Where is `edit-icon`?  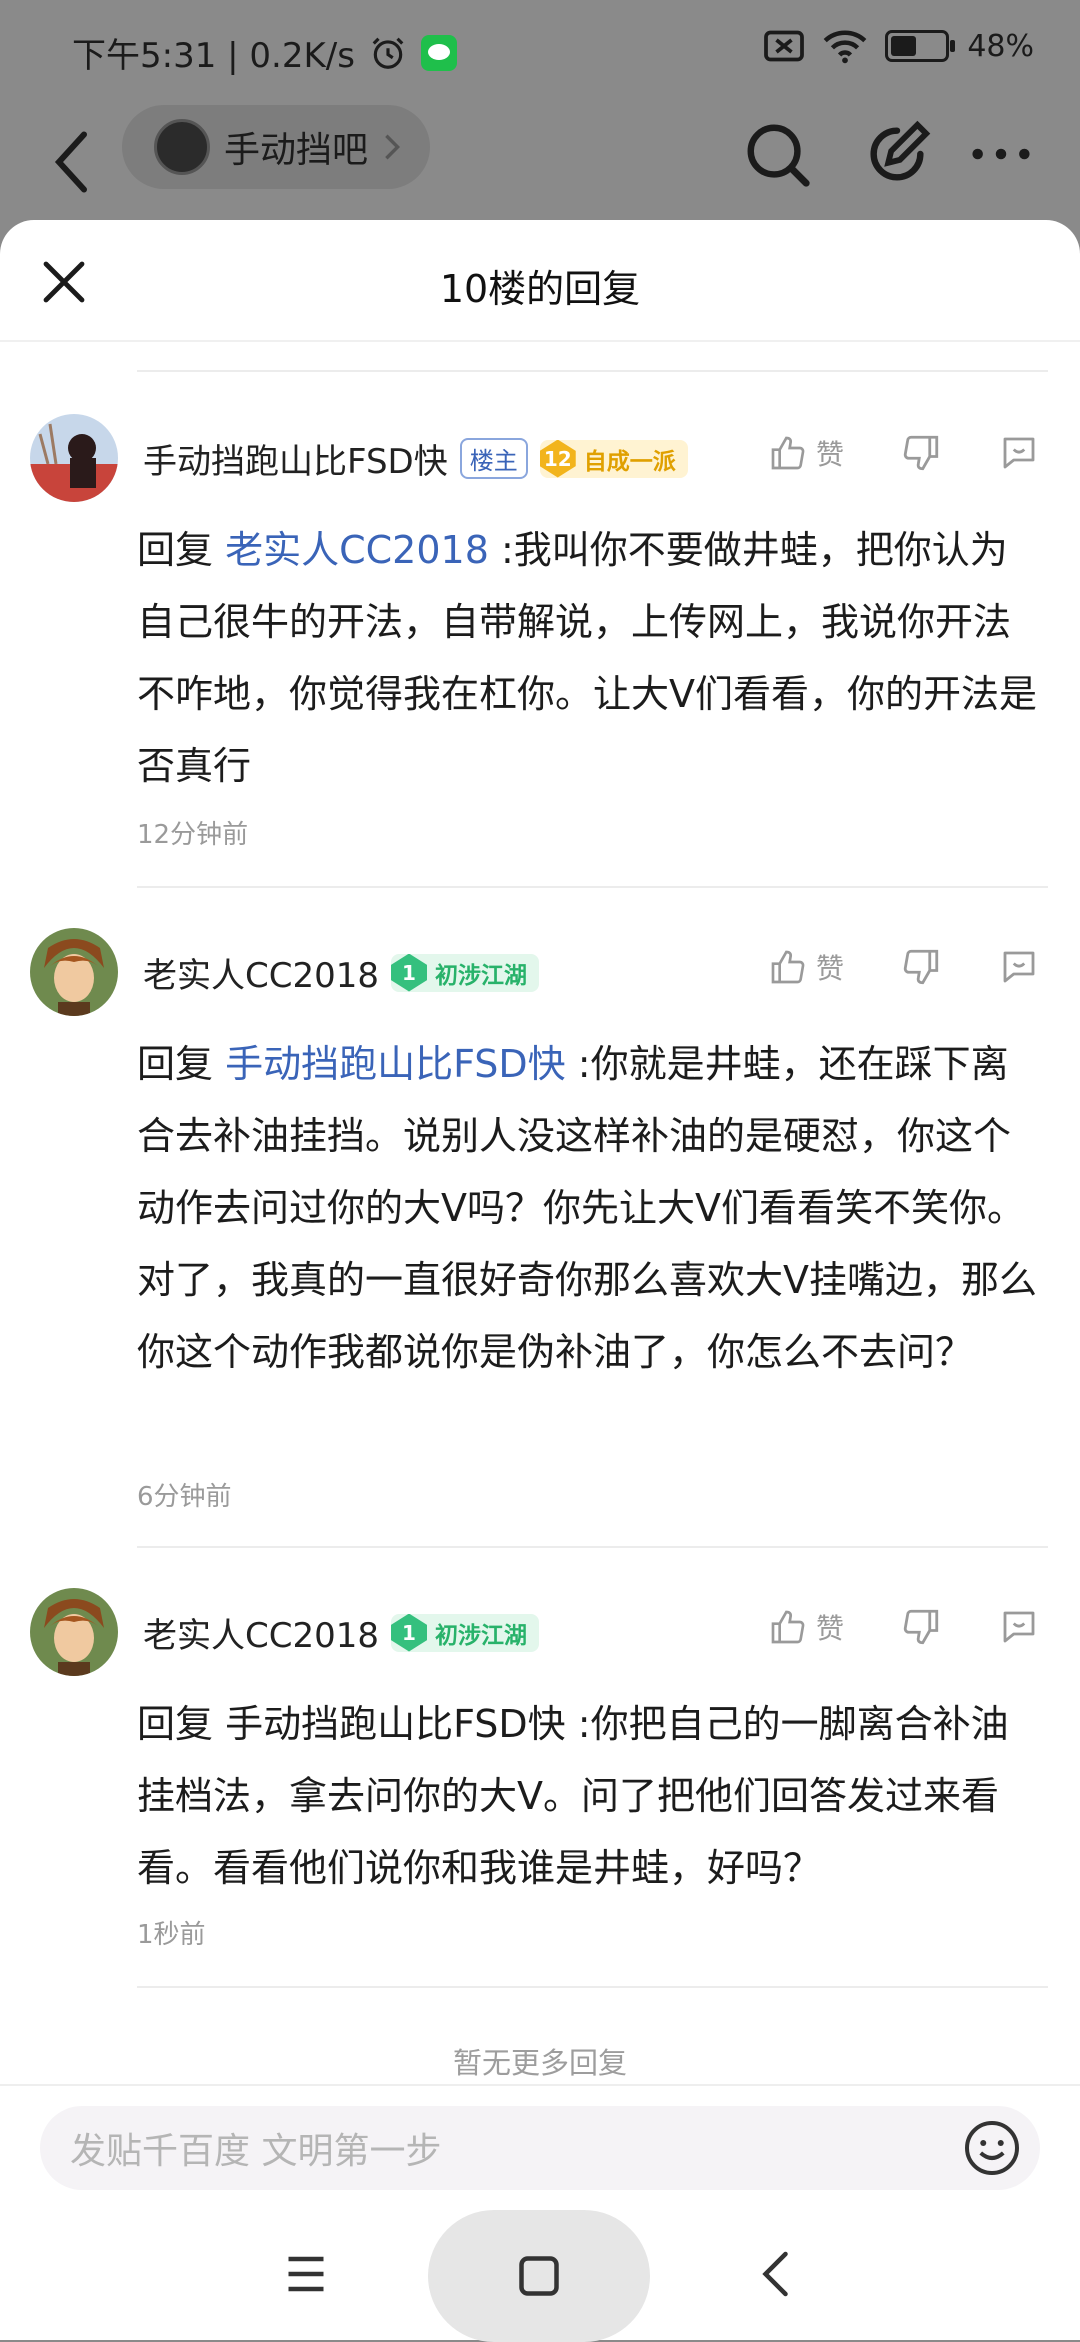
edit-icon is located at coordinates (897, 154).